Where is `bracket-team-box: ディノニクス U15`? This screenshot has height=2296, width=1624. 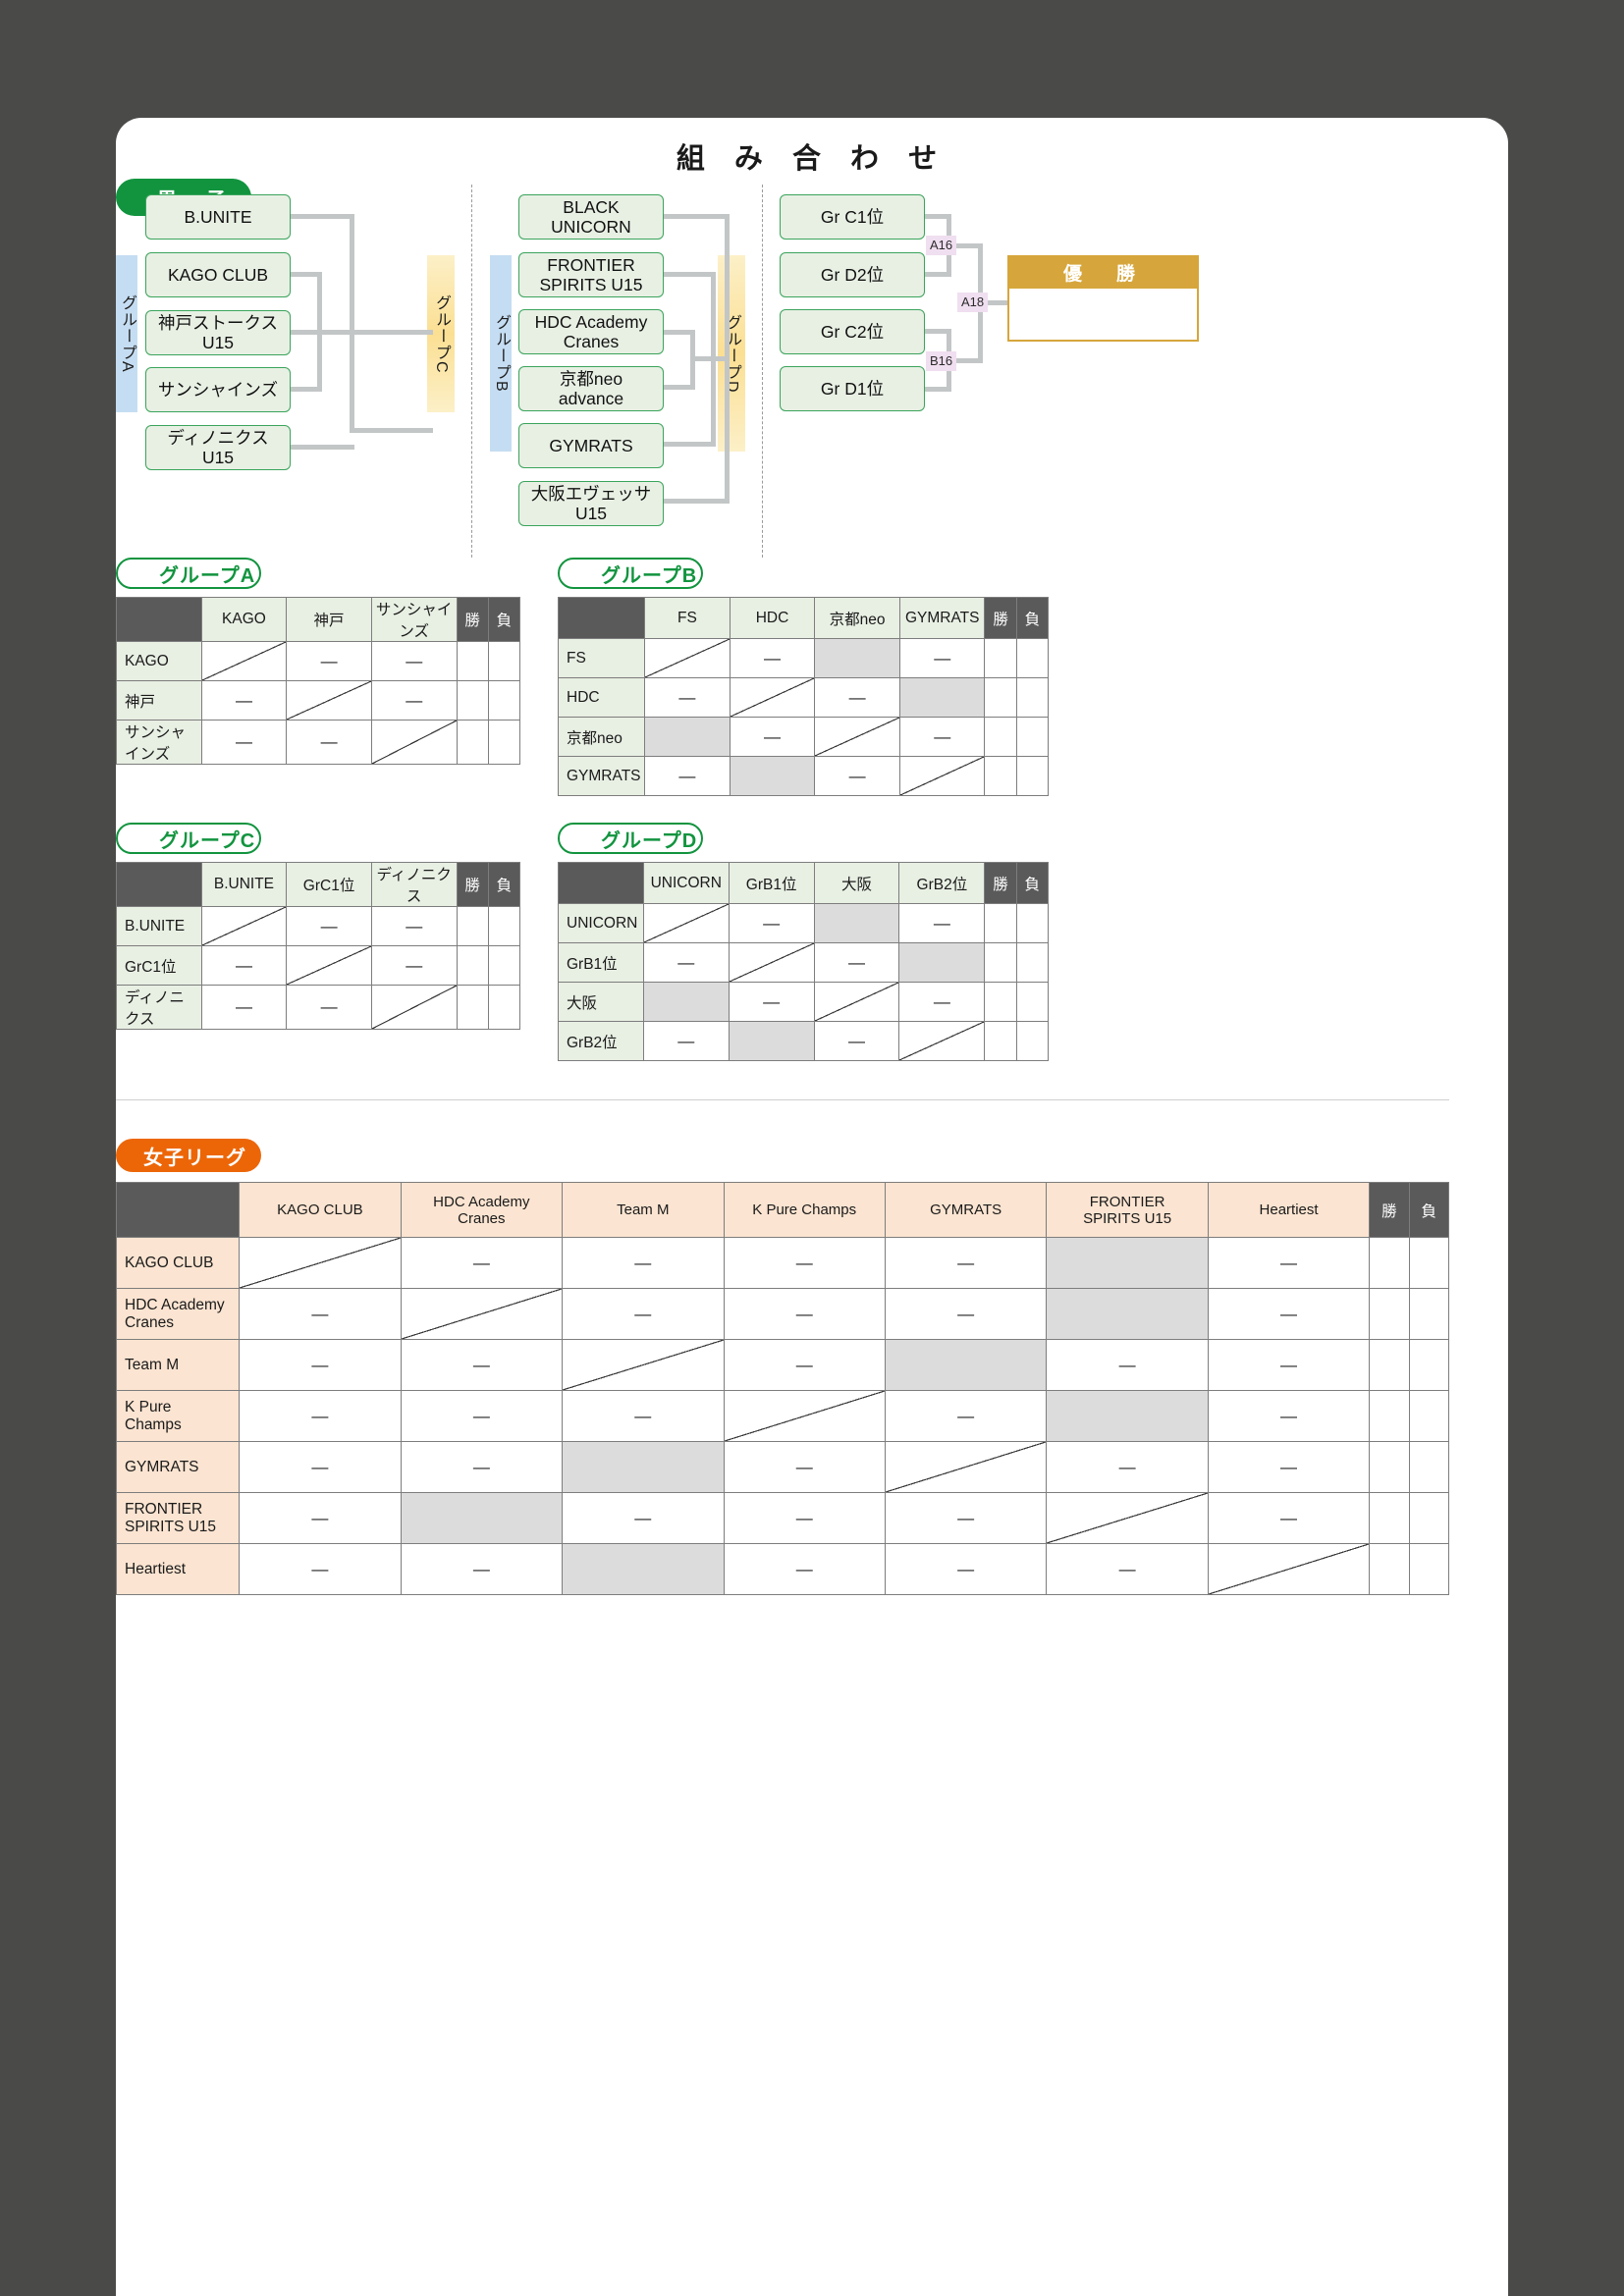
bracket-team-box: ディノニクス U15 is located at coordinates (218, 447).